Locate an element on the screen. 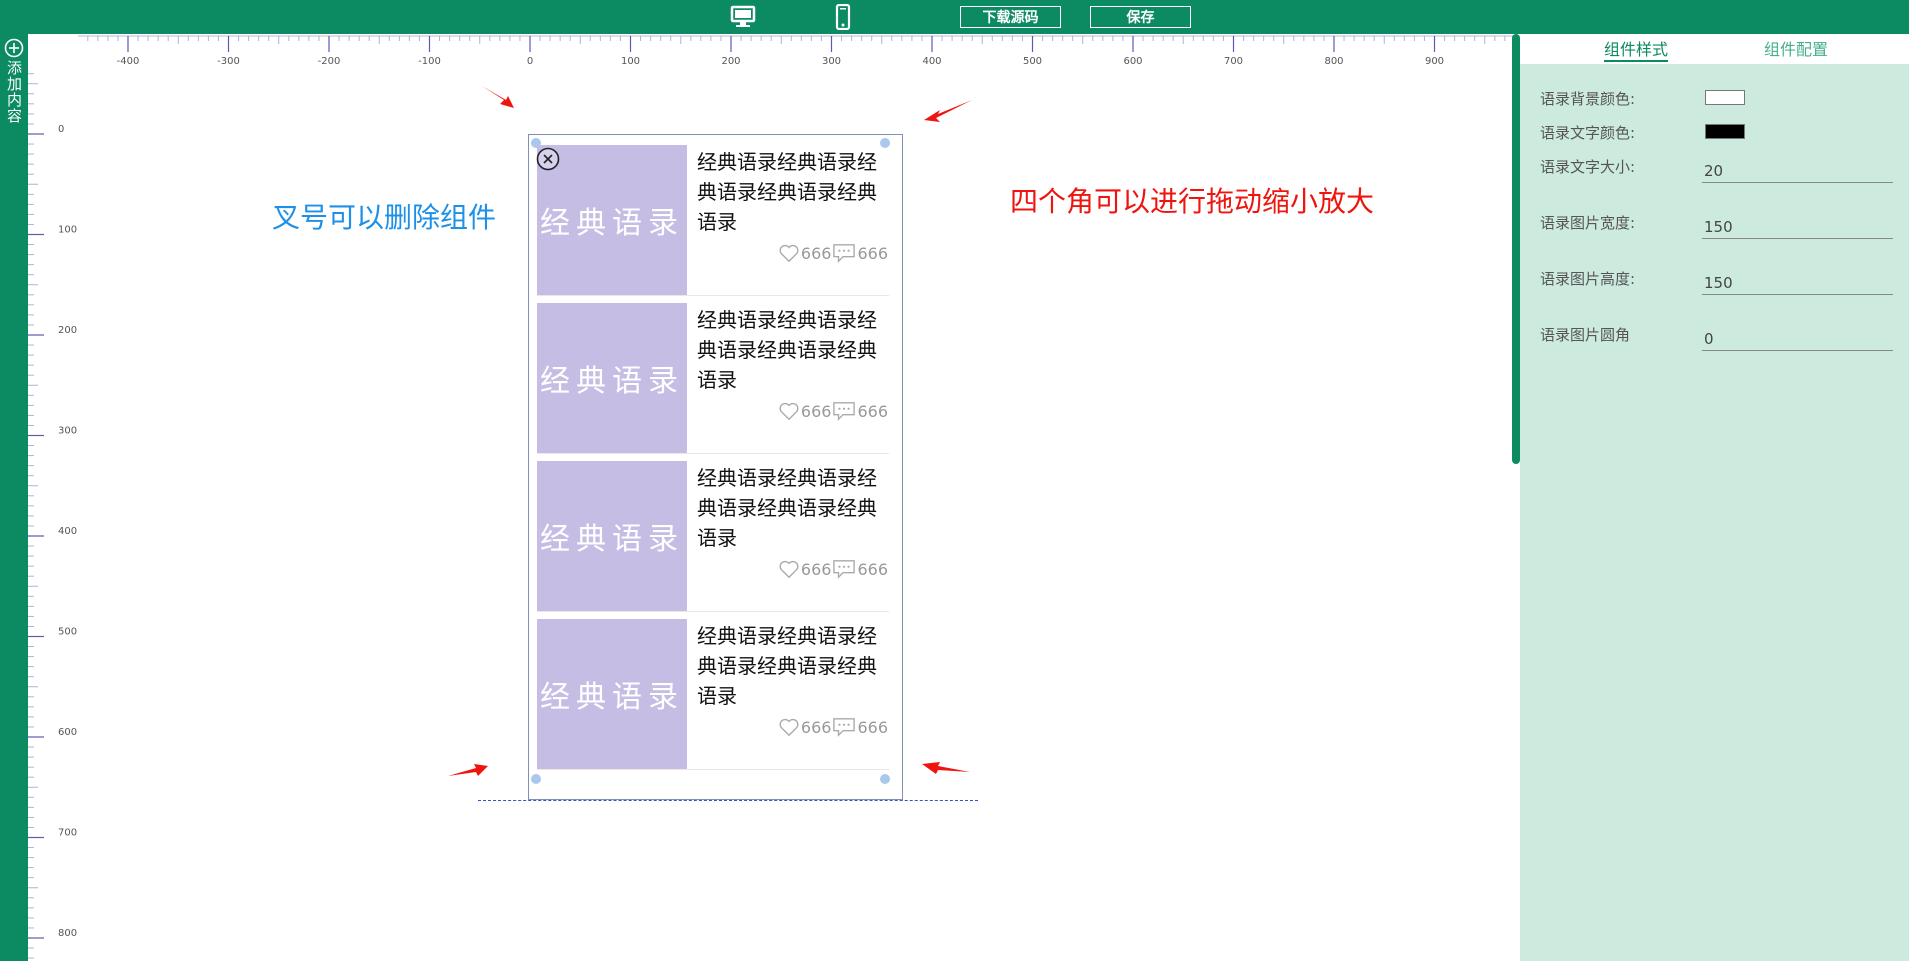 This screenshot has width=1909, height=961. bg-color-label: 语录背景颜色: is located at coordinates (1588, 99).